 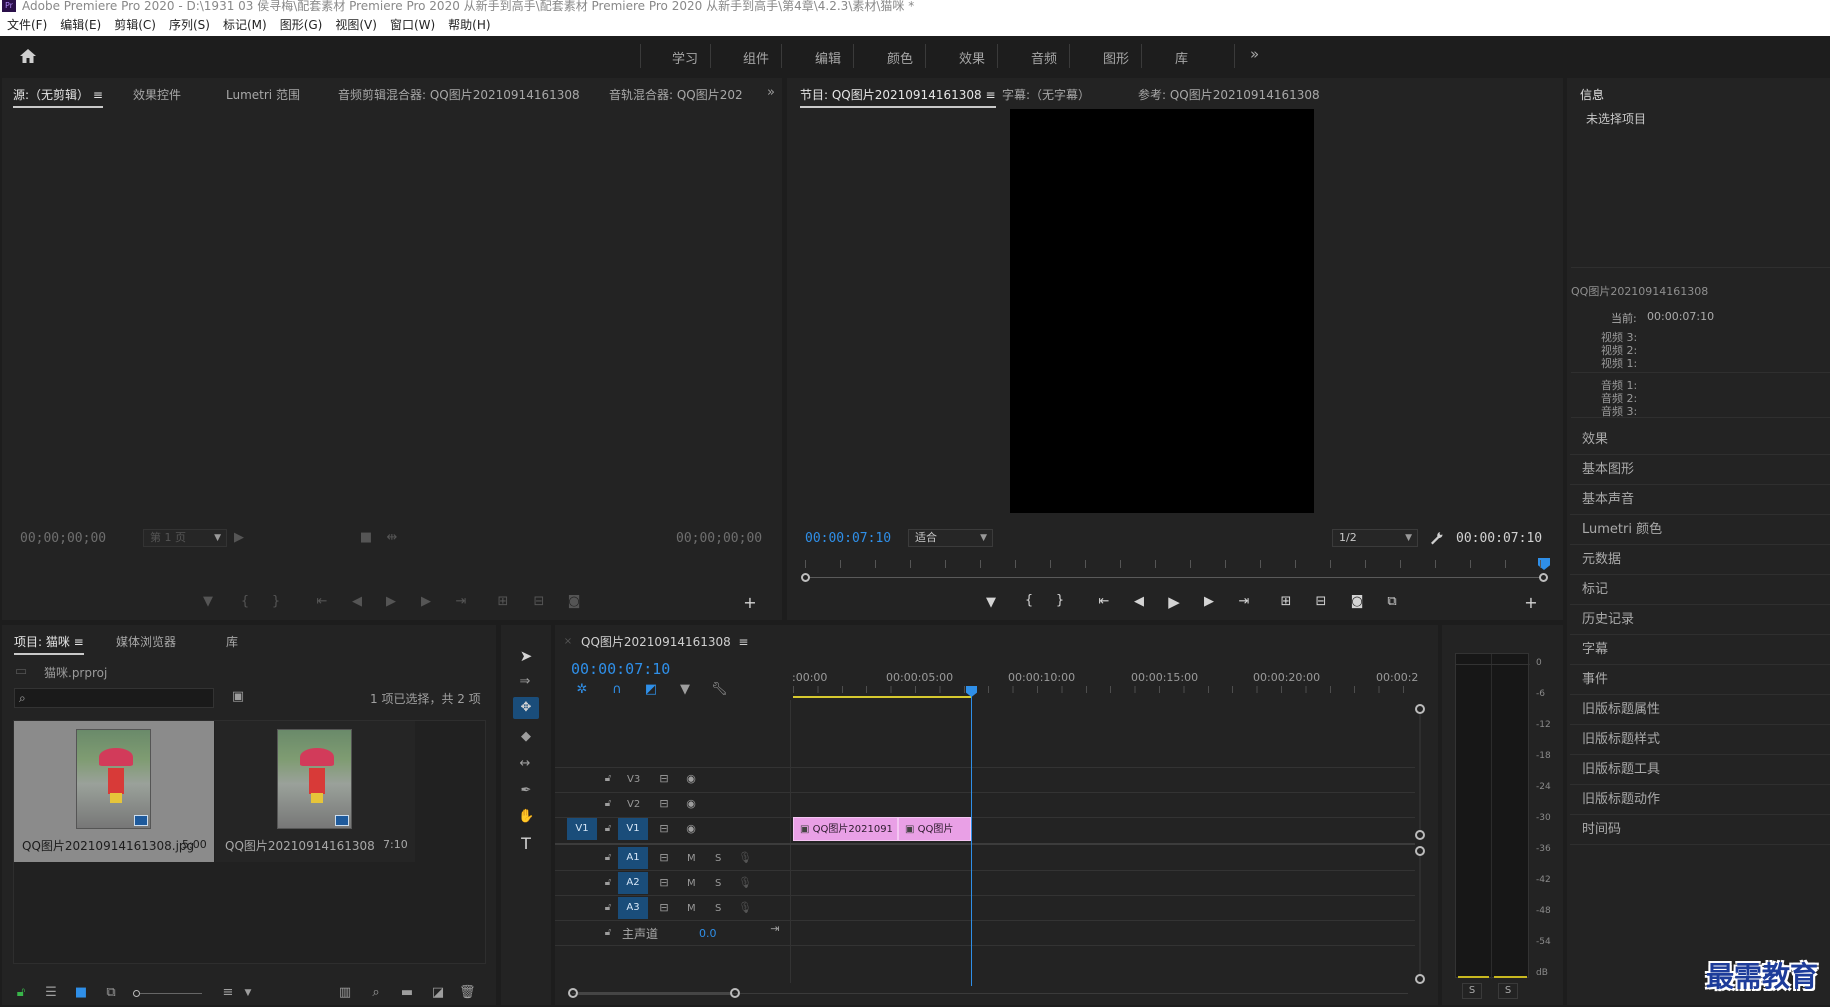 What do you see at coordinates (1700, 440) in the screenshot?
I see `panel-effects: 效果` at bounding box center [1700, 440].